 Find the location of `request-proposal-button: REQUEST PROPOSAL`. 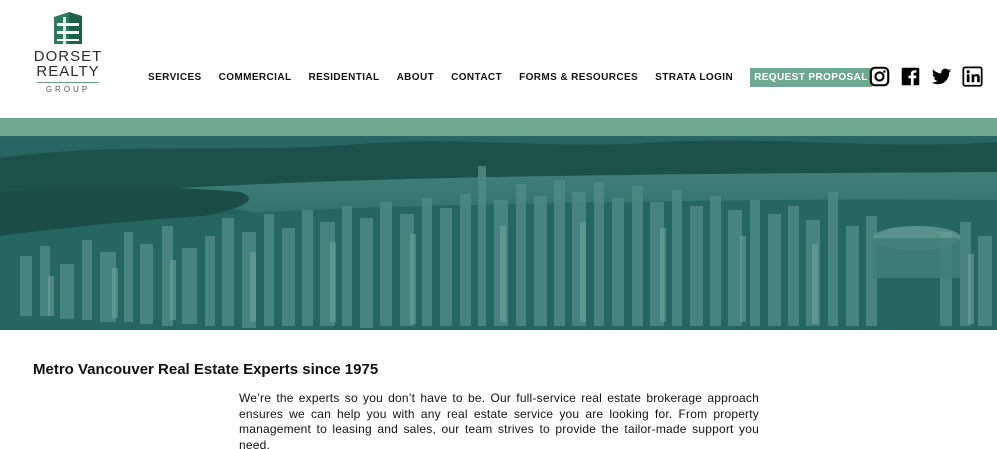

request-proposal-button: REQUEST PROPOSAL is located at coordinates (811, 77).